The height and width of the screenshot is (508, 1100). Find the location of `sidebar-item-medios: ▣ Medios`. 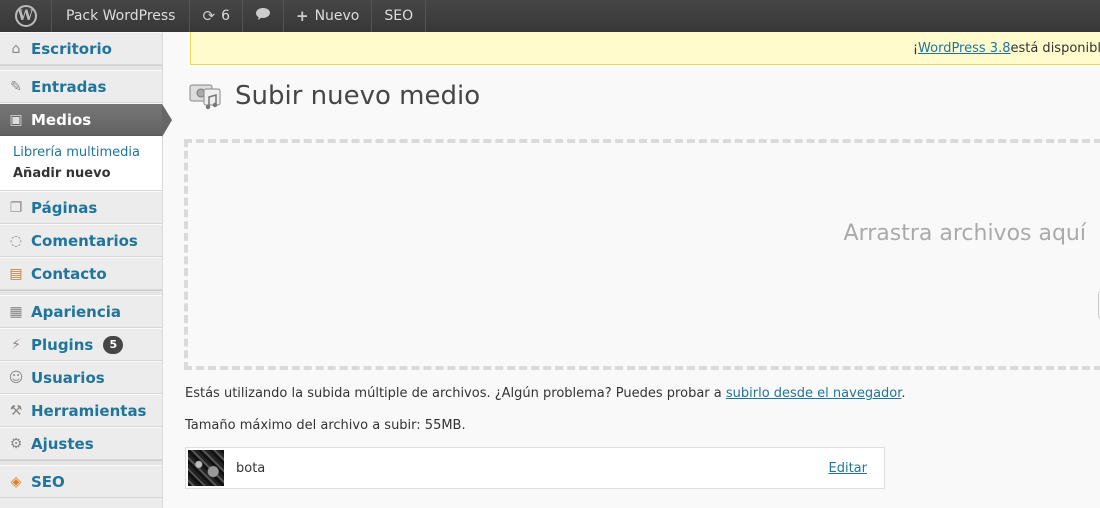

sidebar-item-medios: ▣ Medios is located at coordinates (86, 120).